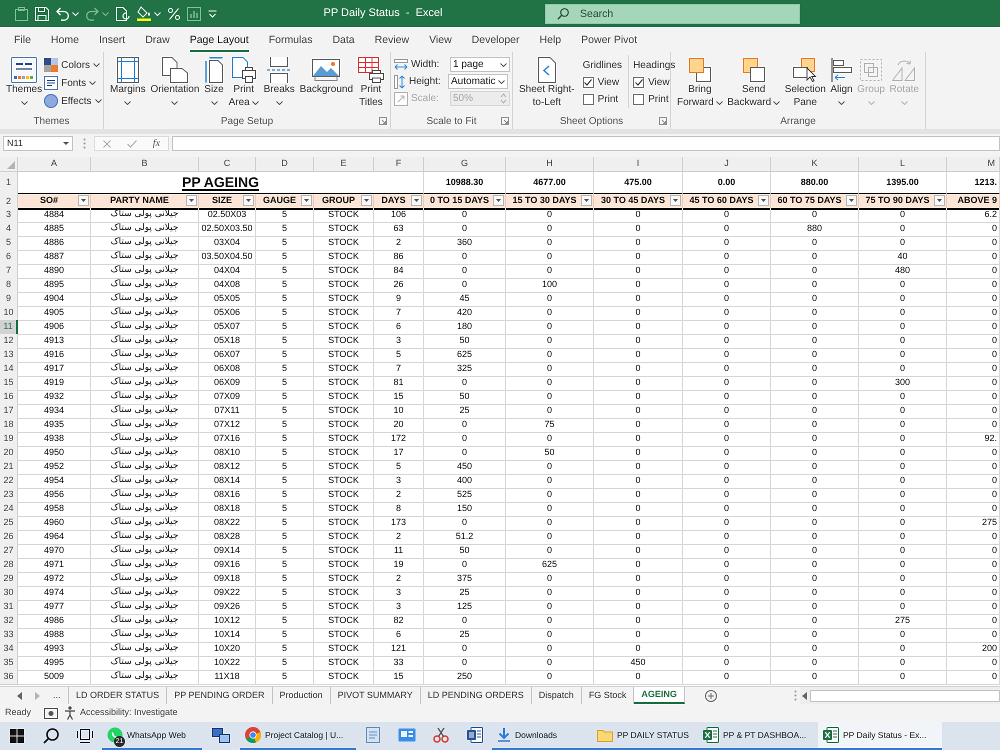  Describe the element at coordinates (54, 164) in the screenshot. I see `column-letter: A` at that location.